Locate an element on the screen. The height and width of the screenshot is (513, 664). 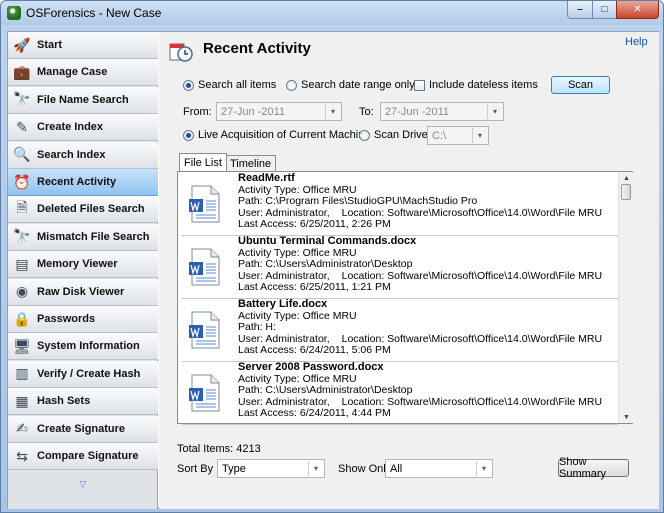
sidebar-item-recent-activity: ⏰ Recent Activity is located at coordinates (83, 182).